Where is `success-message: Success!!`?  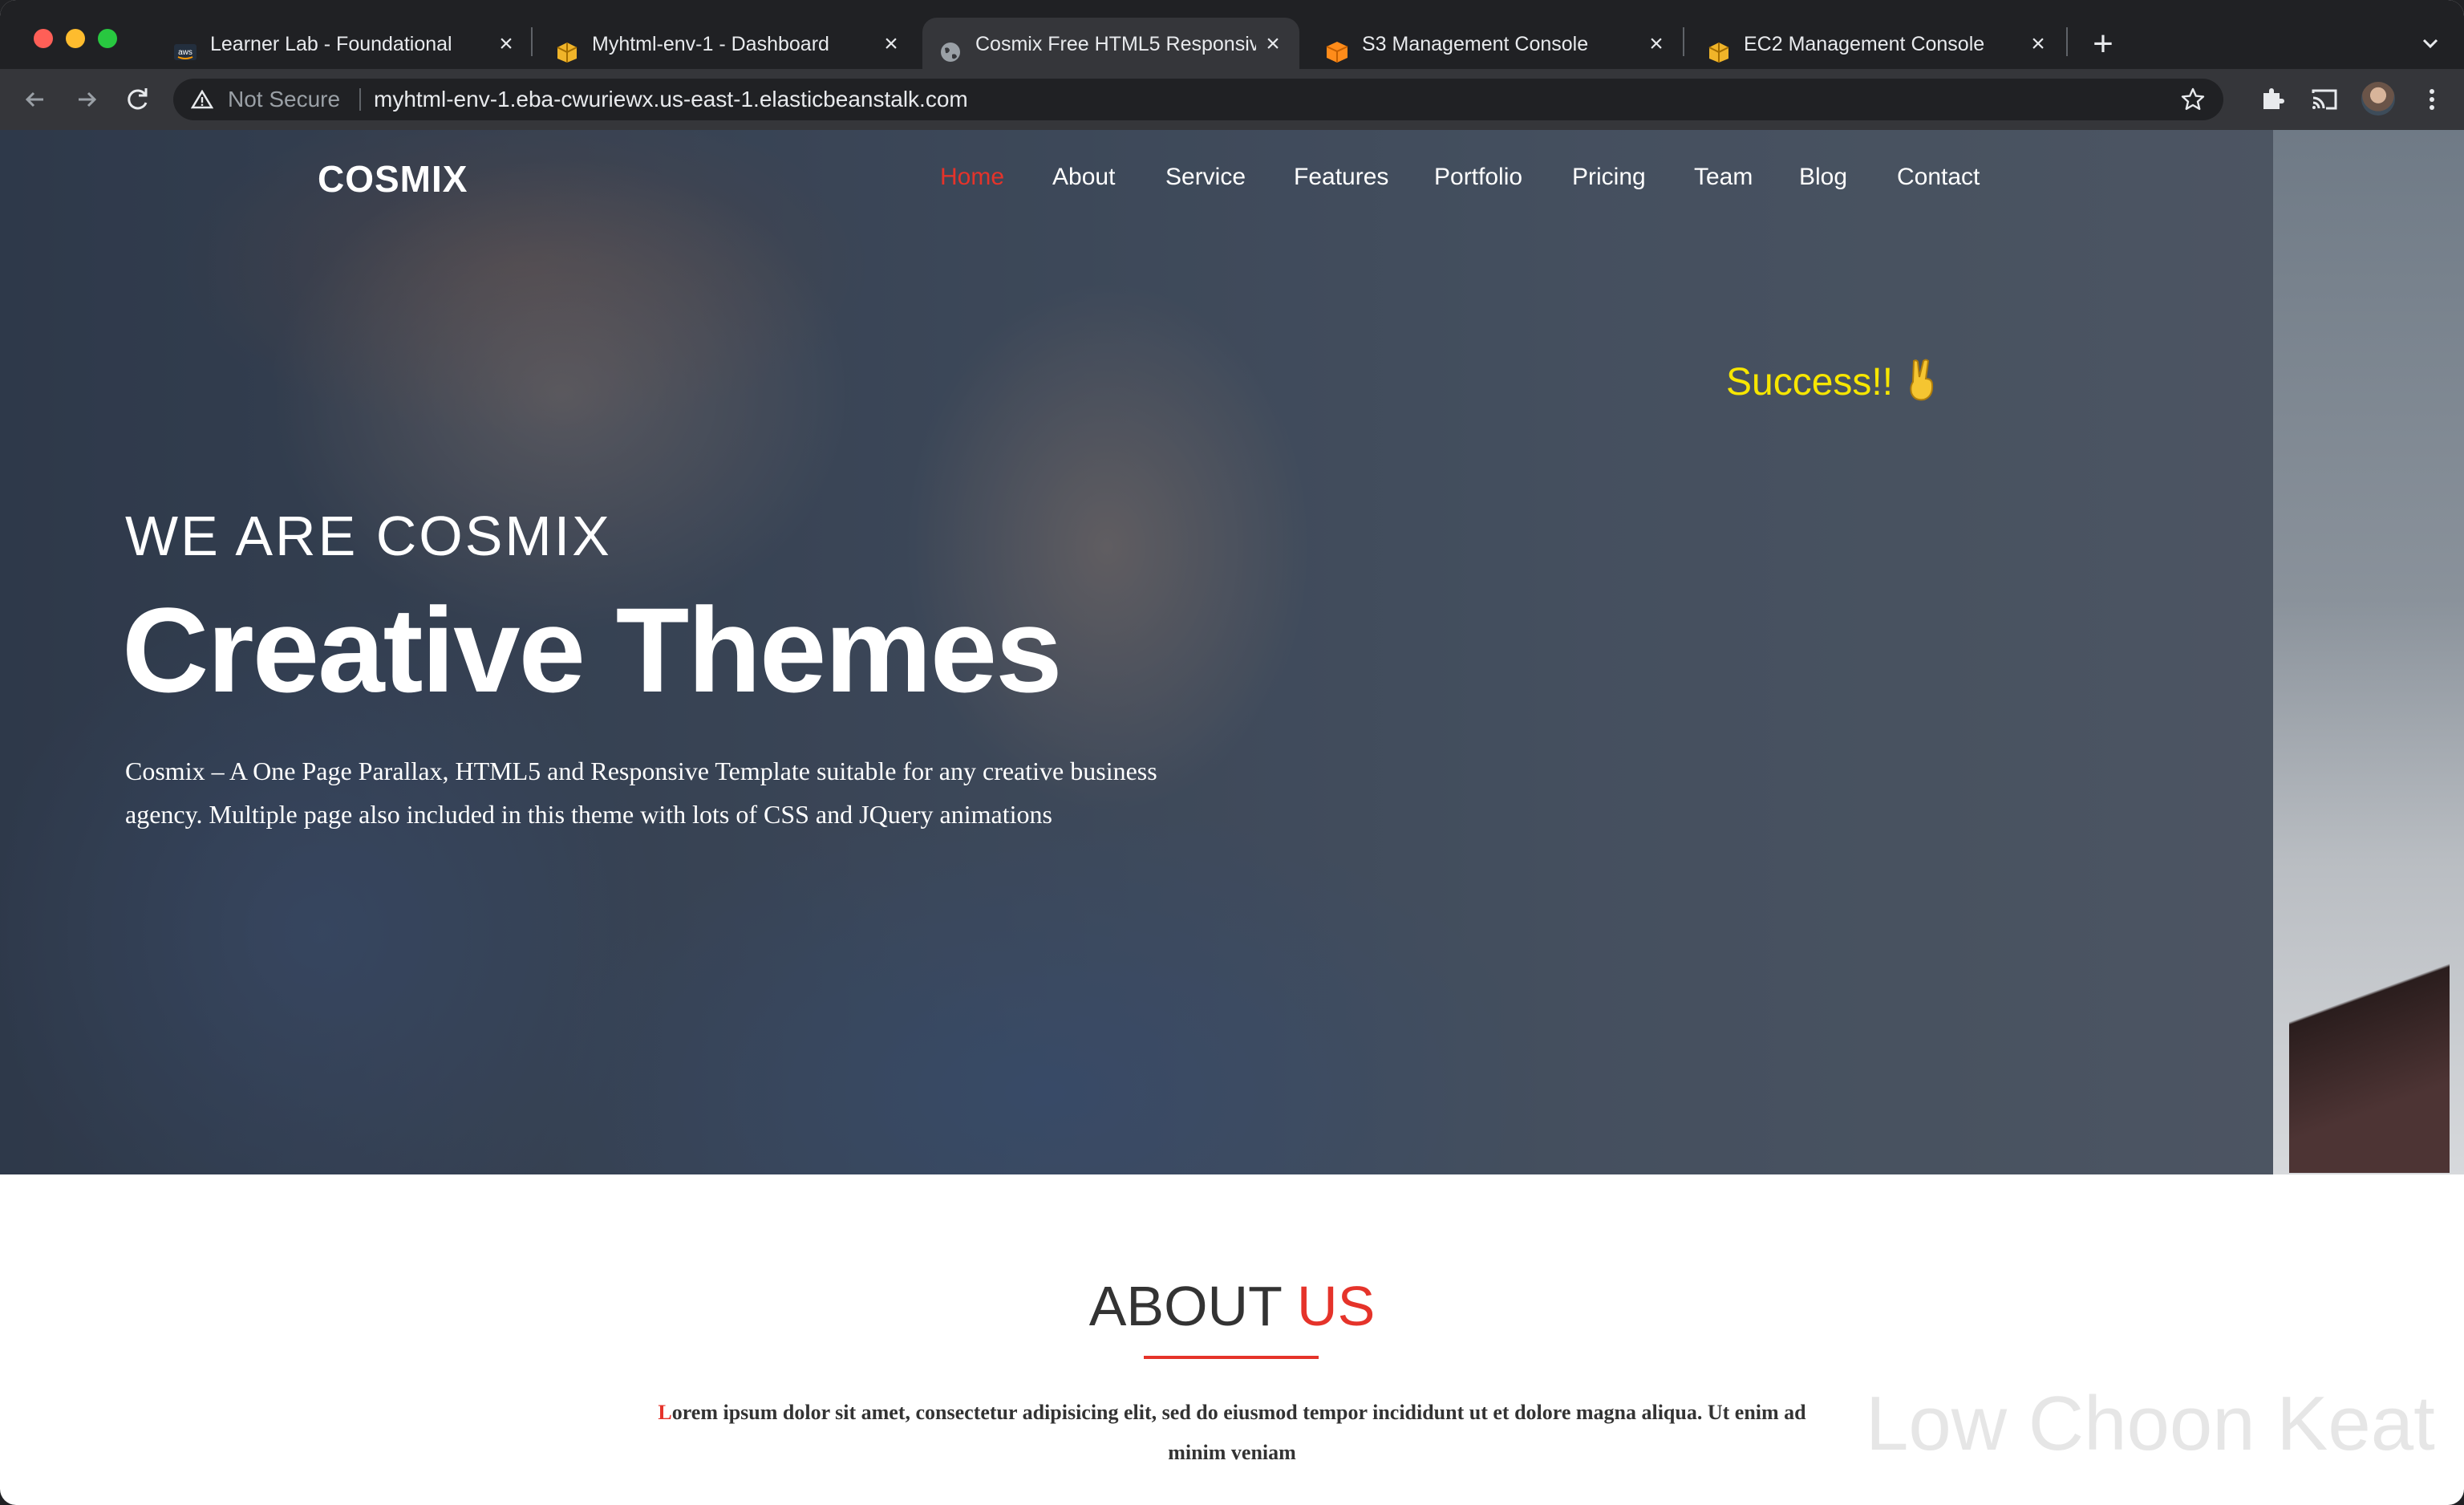
success-message: Success!! is located at coordinates (1833, 381).